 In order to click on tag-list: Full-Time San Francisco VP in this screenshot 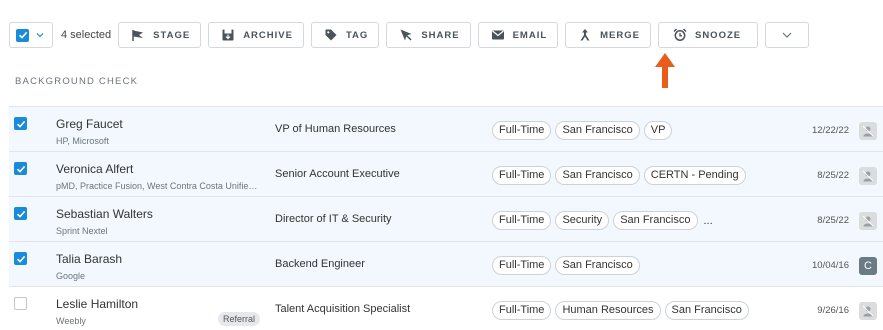, I will do `click(584, 130)`.